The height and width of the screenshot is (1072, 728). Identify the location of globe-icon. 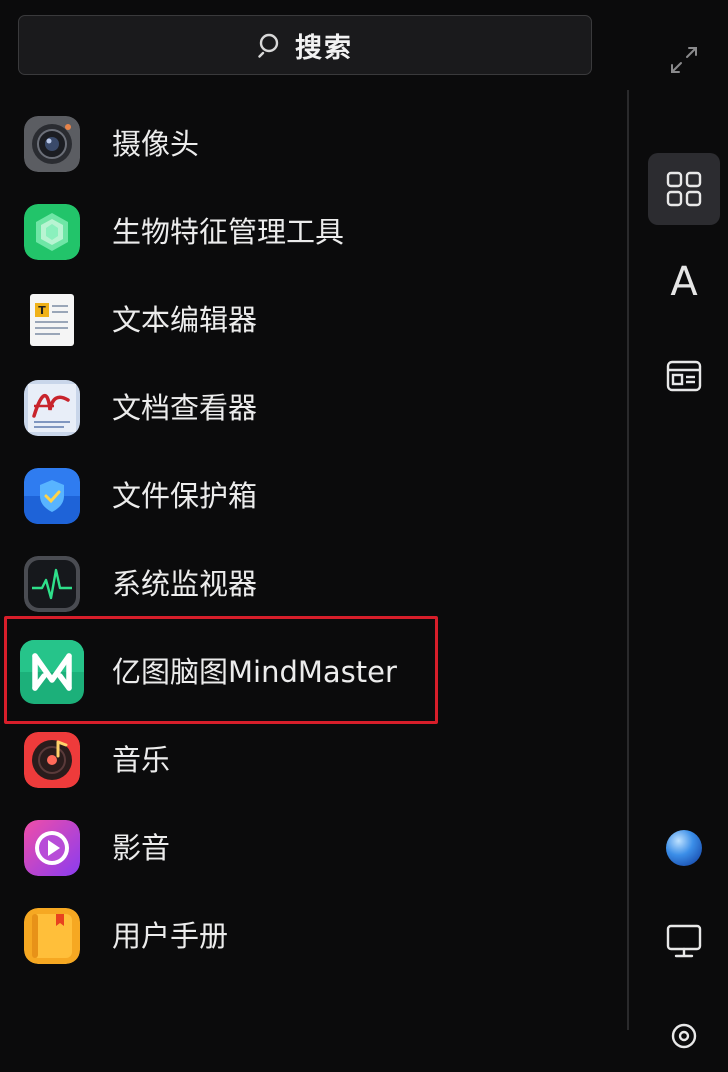
(684, 848).